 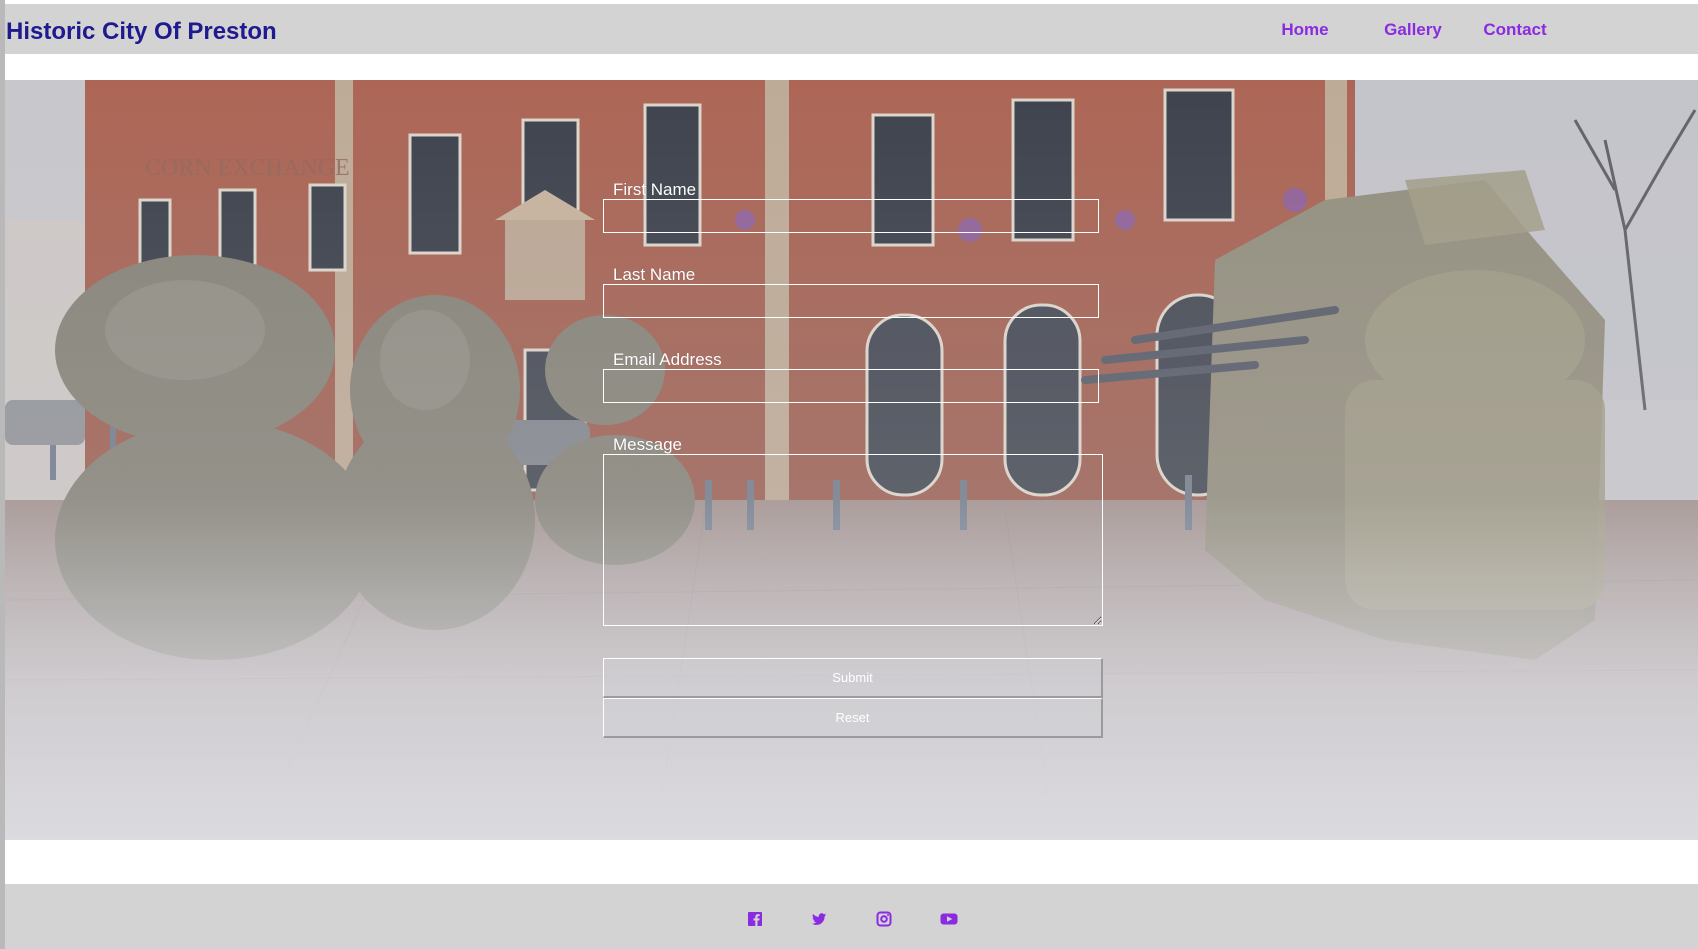 I want to click on email-input, so click(x=851, y=386).